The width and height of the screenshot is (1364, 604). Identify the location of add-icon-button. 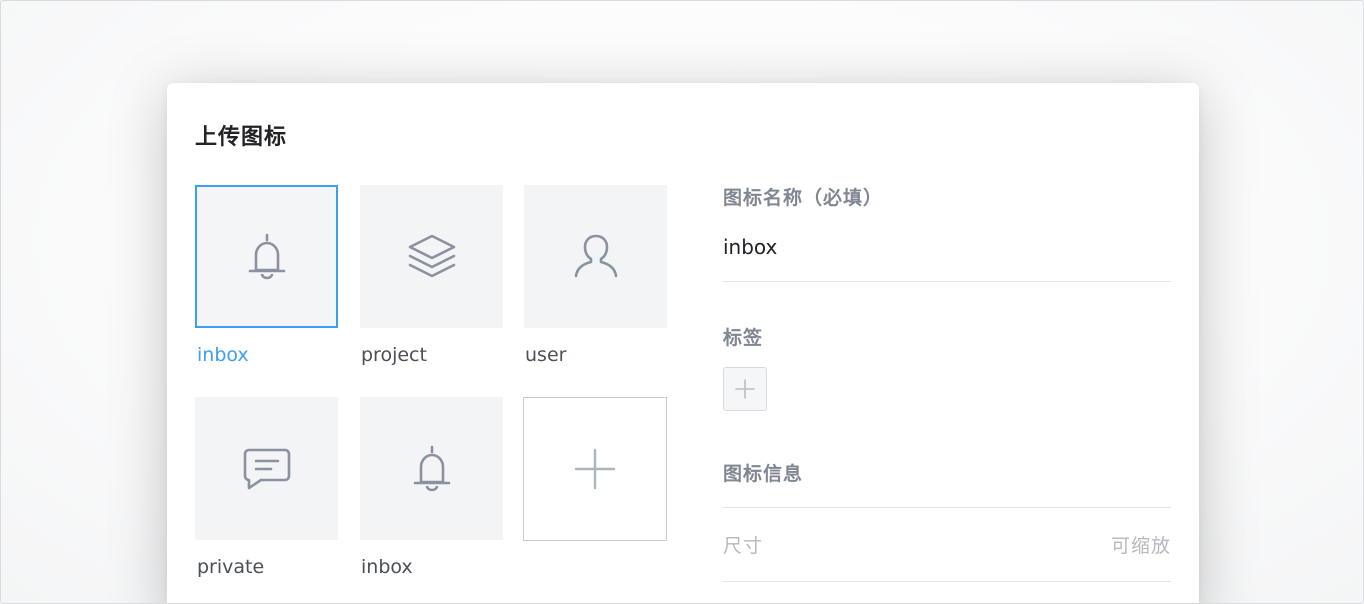
(595, 469).